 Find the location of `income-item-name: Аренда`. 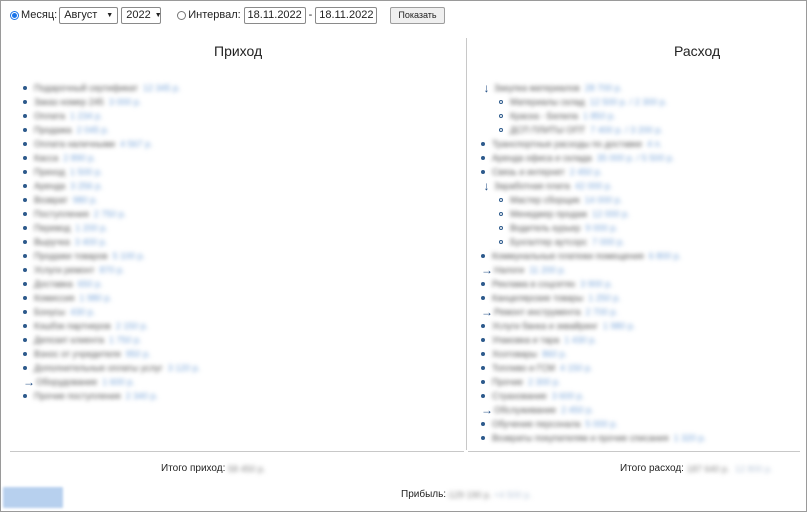

income-item-name: Аренда is located at coordinates (50, 186).